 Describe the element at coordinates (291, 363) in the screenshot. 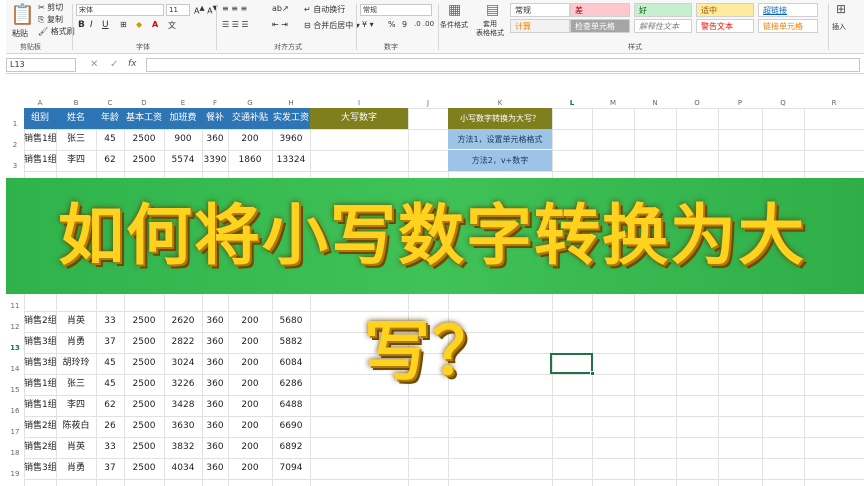

I see `table-cell: 6084` at that location.